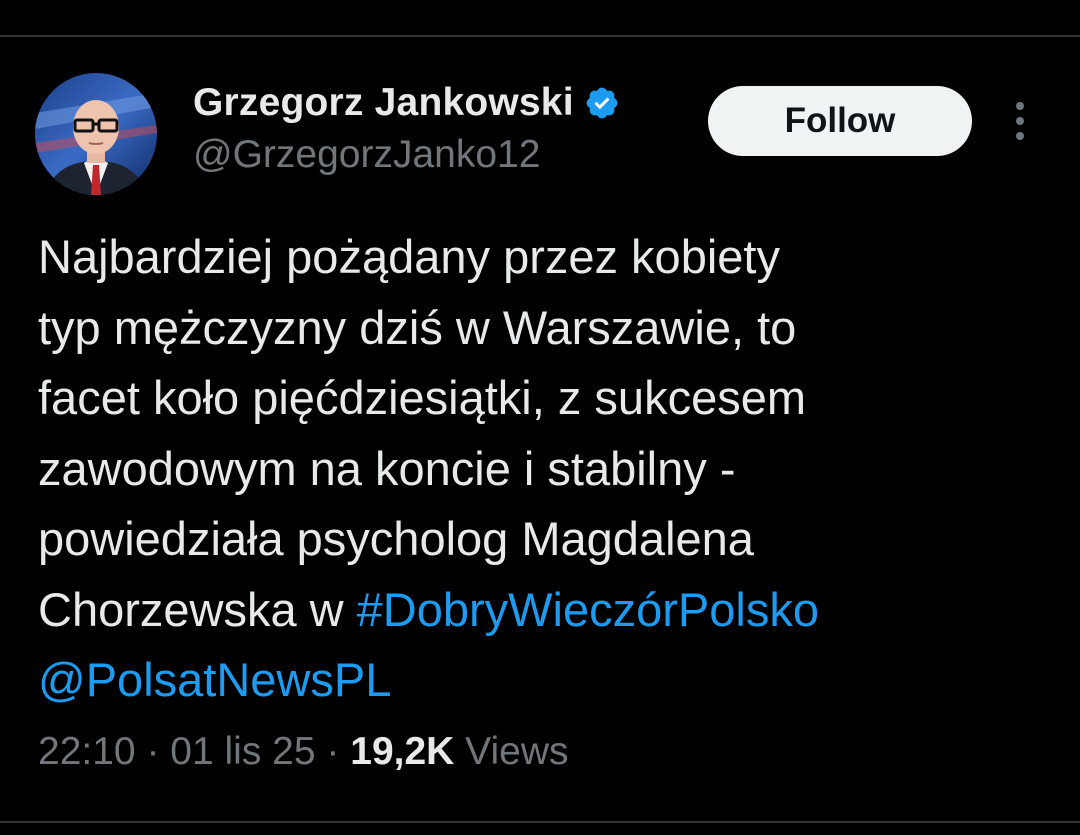 The image size is (1080, 835). I want to click on mention-link: @PolsatNewsPL, so click(214, 679).